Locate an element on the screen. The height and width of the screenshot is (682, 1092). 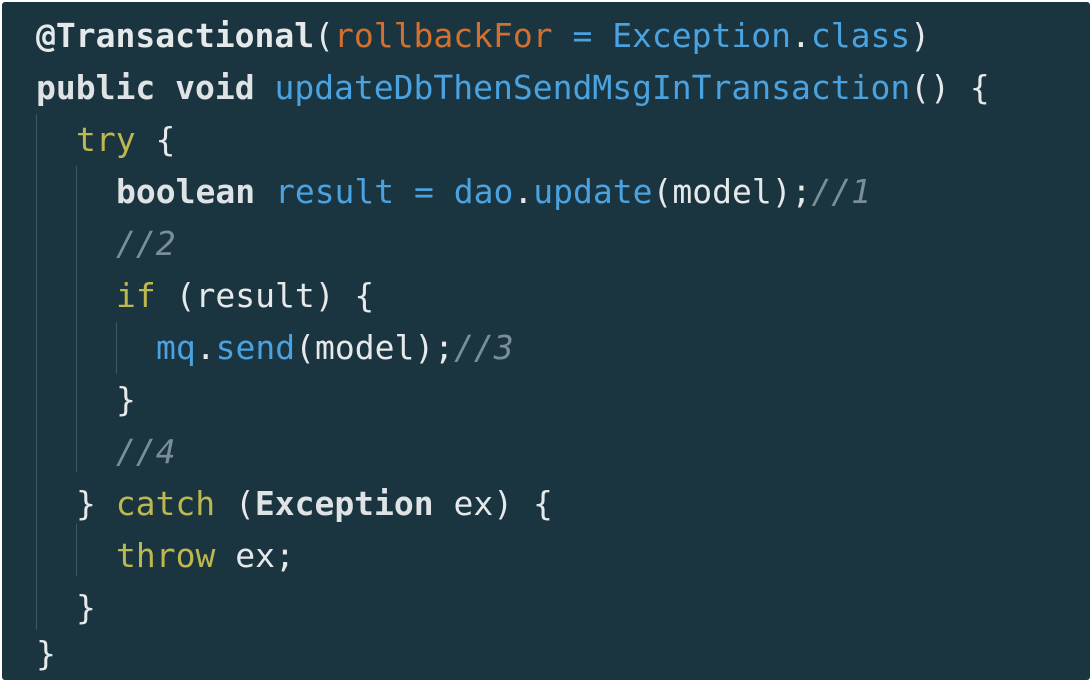
indent-guide-catch is located at coordinates (76, 550).